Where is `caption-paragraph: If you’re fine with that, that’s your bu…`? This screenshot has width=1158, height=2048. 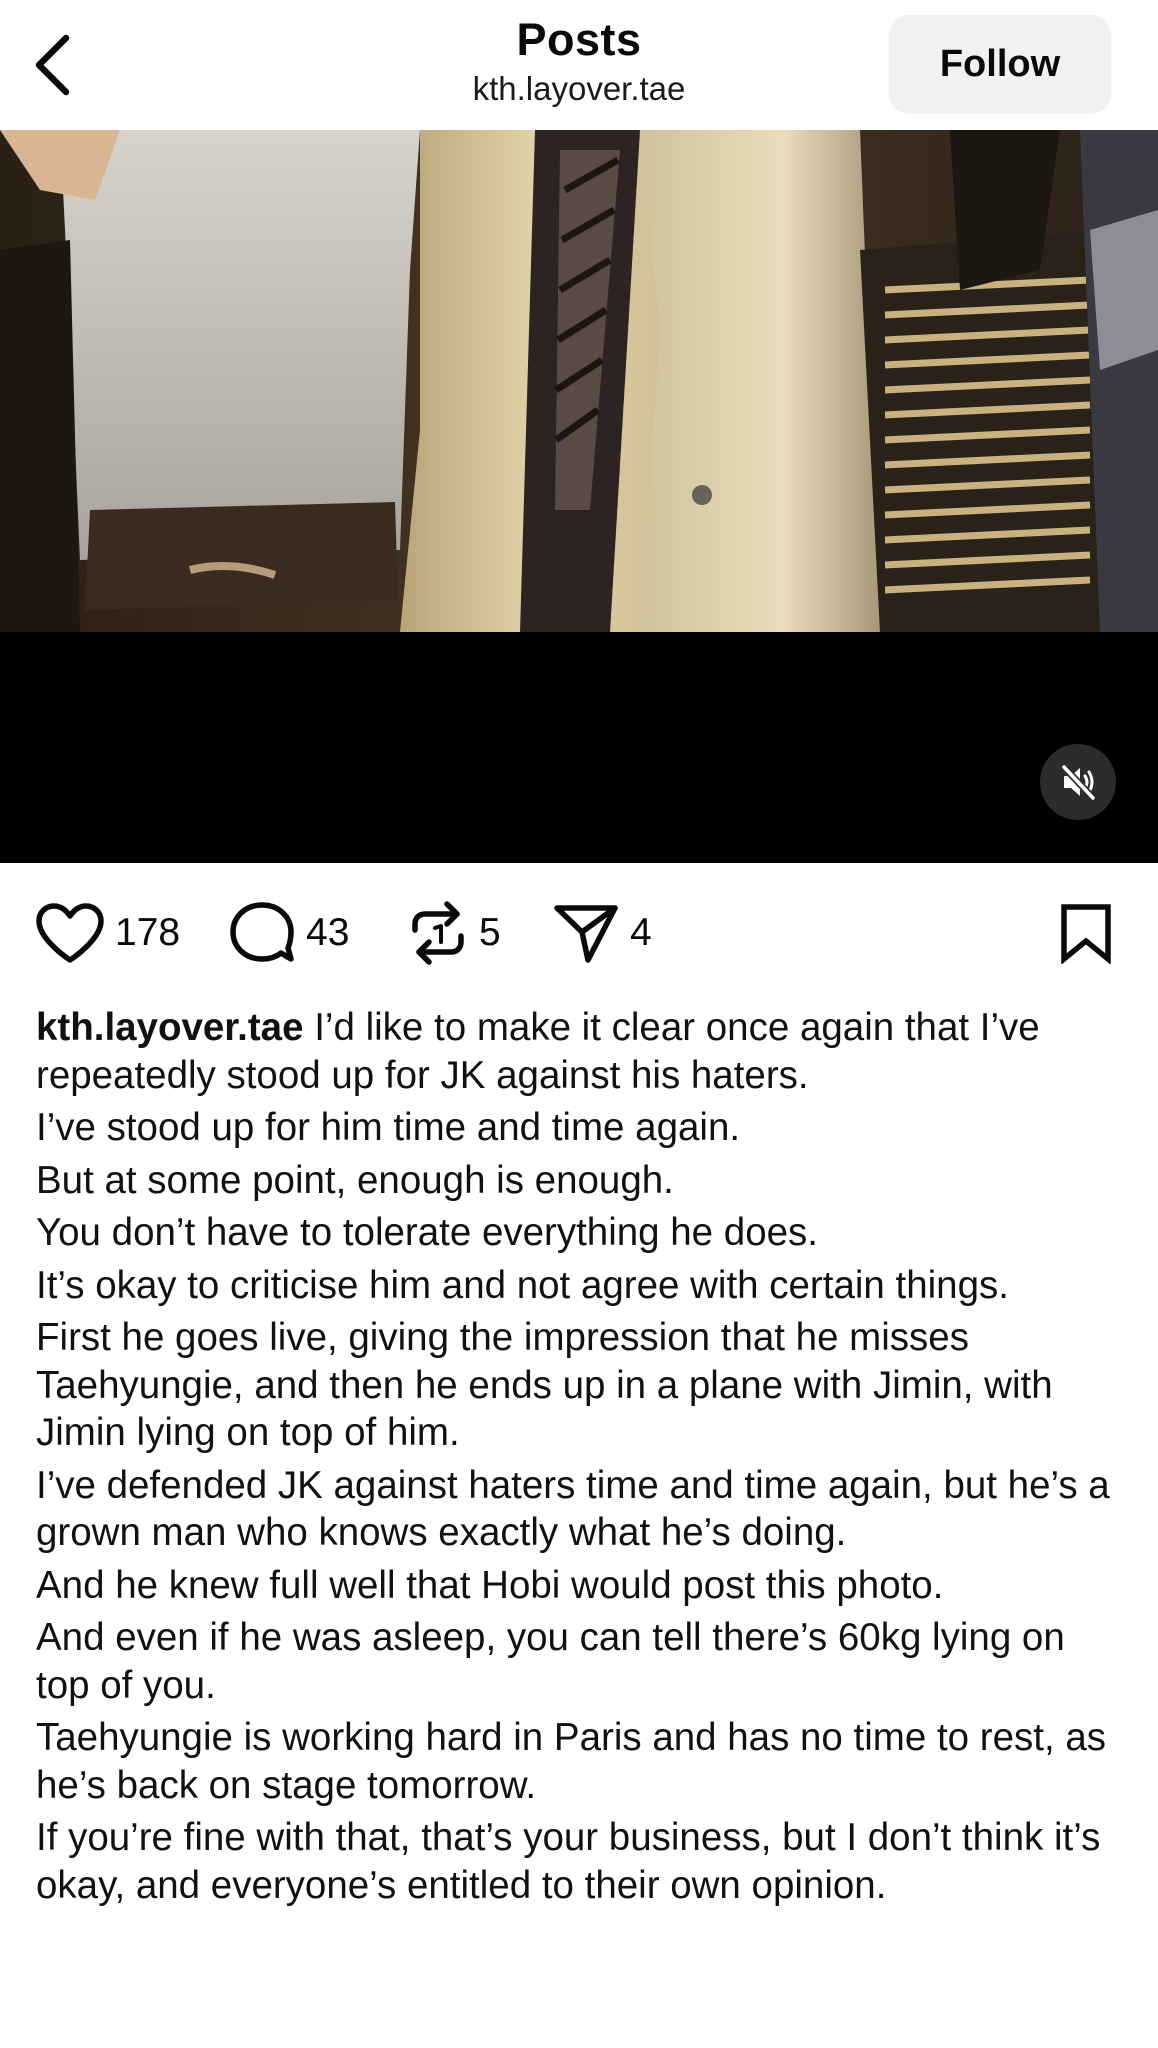 caption-paragraph: If you’re fine with that, that’s your bu… is located at coordinates (568, 1861).